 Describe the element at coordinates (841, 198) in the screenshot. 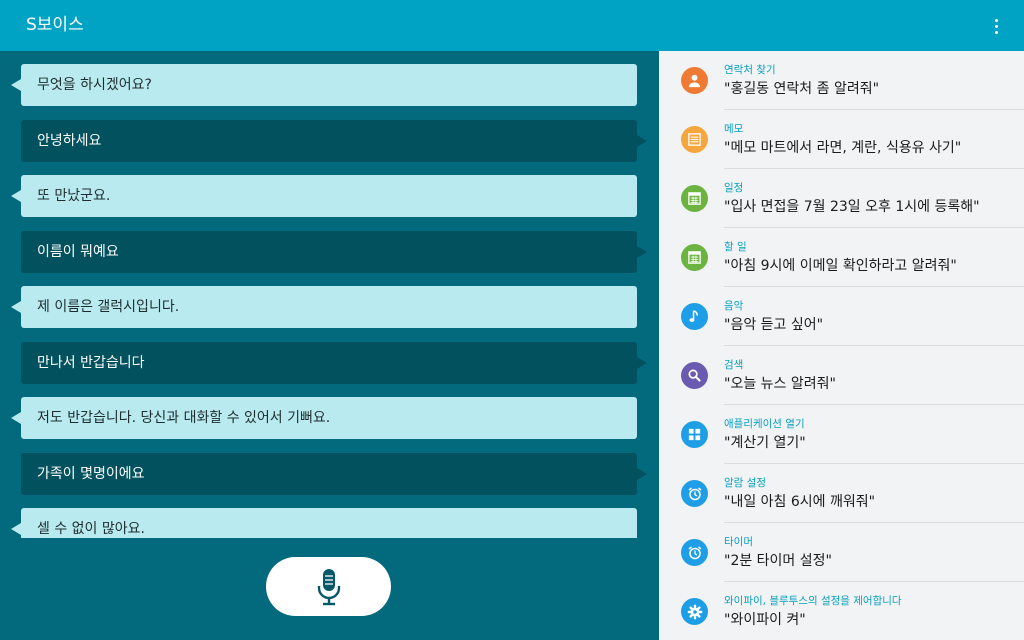

I see `suggestion-calendar: 일정 "입사 면접을 7월 23일 오후 1시에 등록해"` at that location.